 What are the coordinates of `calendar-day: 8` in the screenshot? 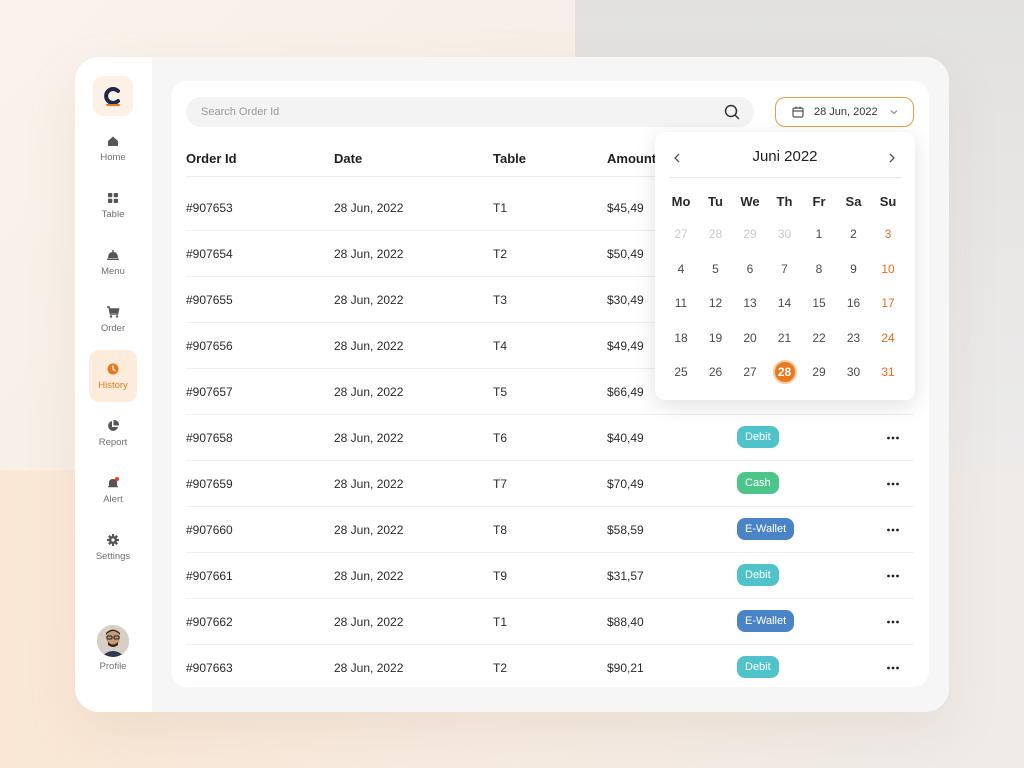 It's located at (819, 269).